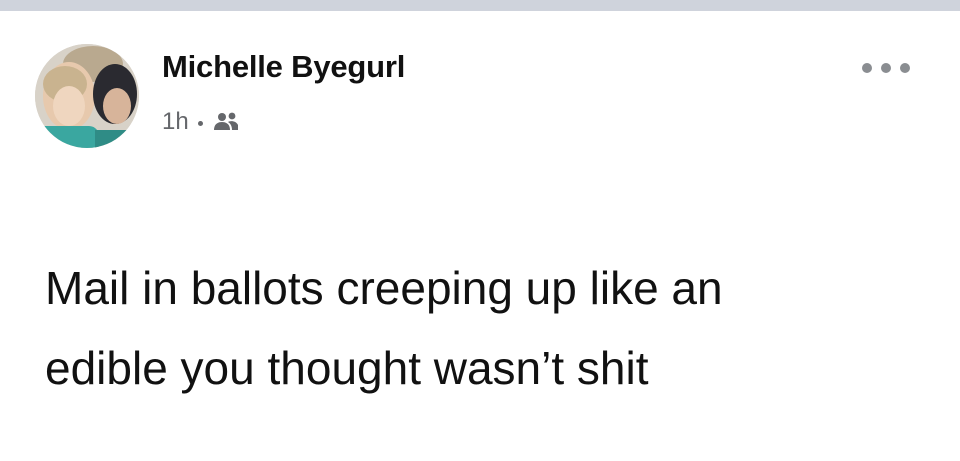  I want to click on author-name: Michelle Byegurl, so click(283, 67).